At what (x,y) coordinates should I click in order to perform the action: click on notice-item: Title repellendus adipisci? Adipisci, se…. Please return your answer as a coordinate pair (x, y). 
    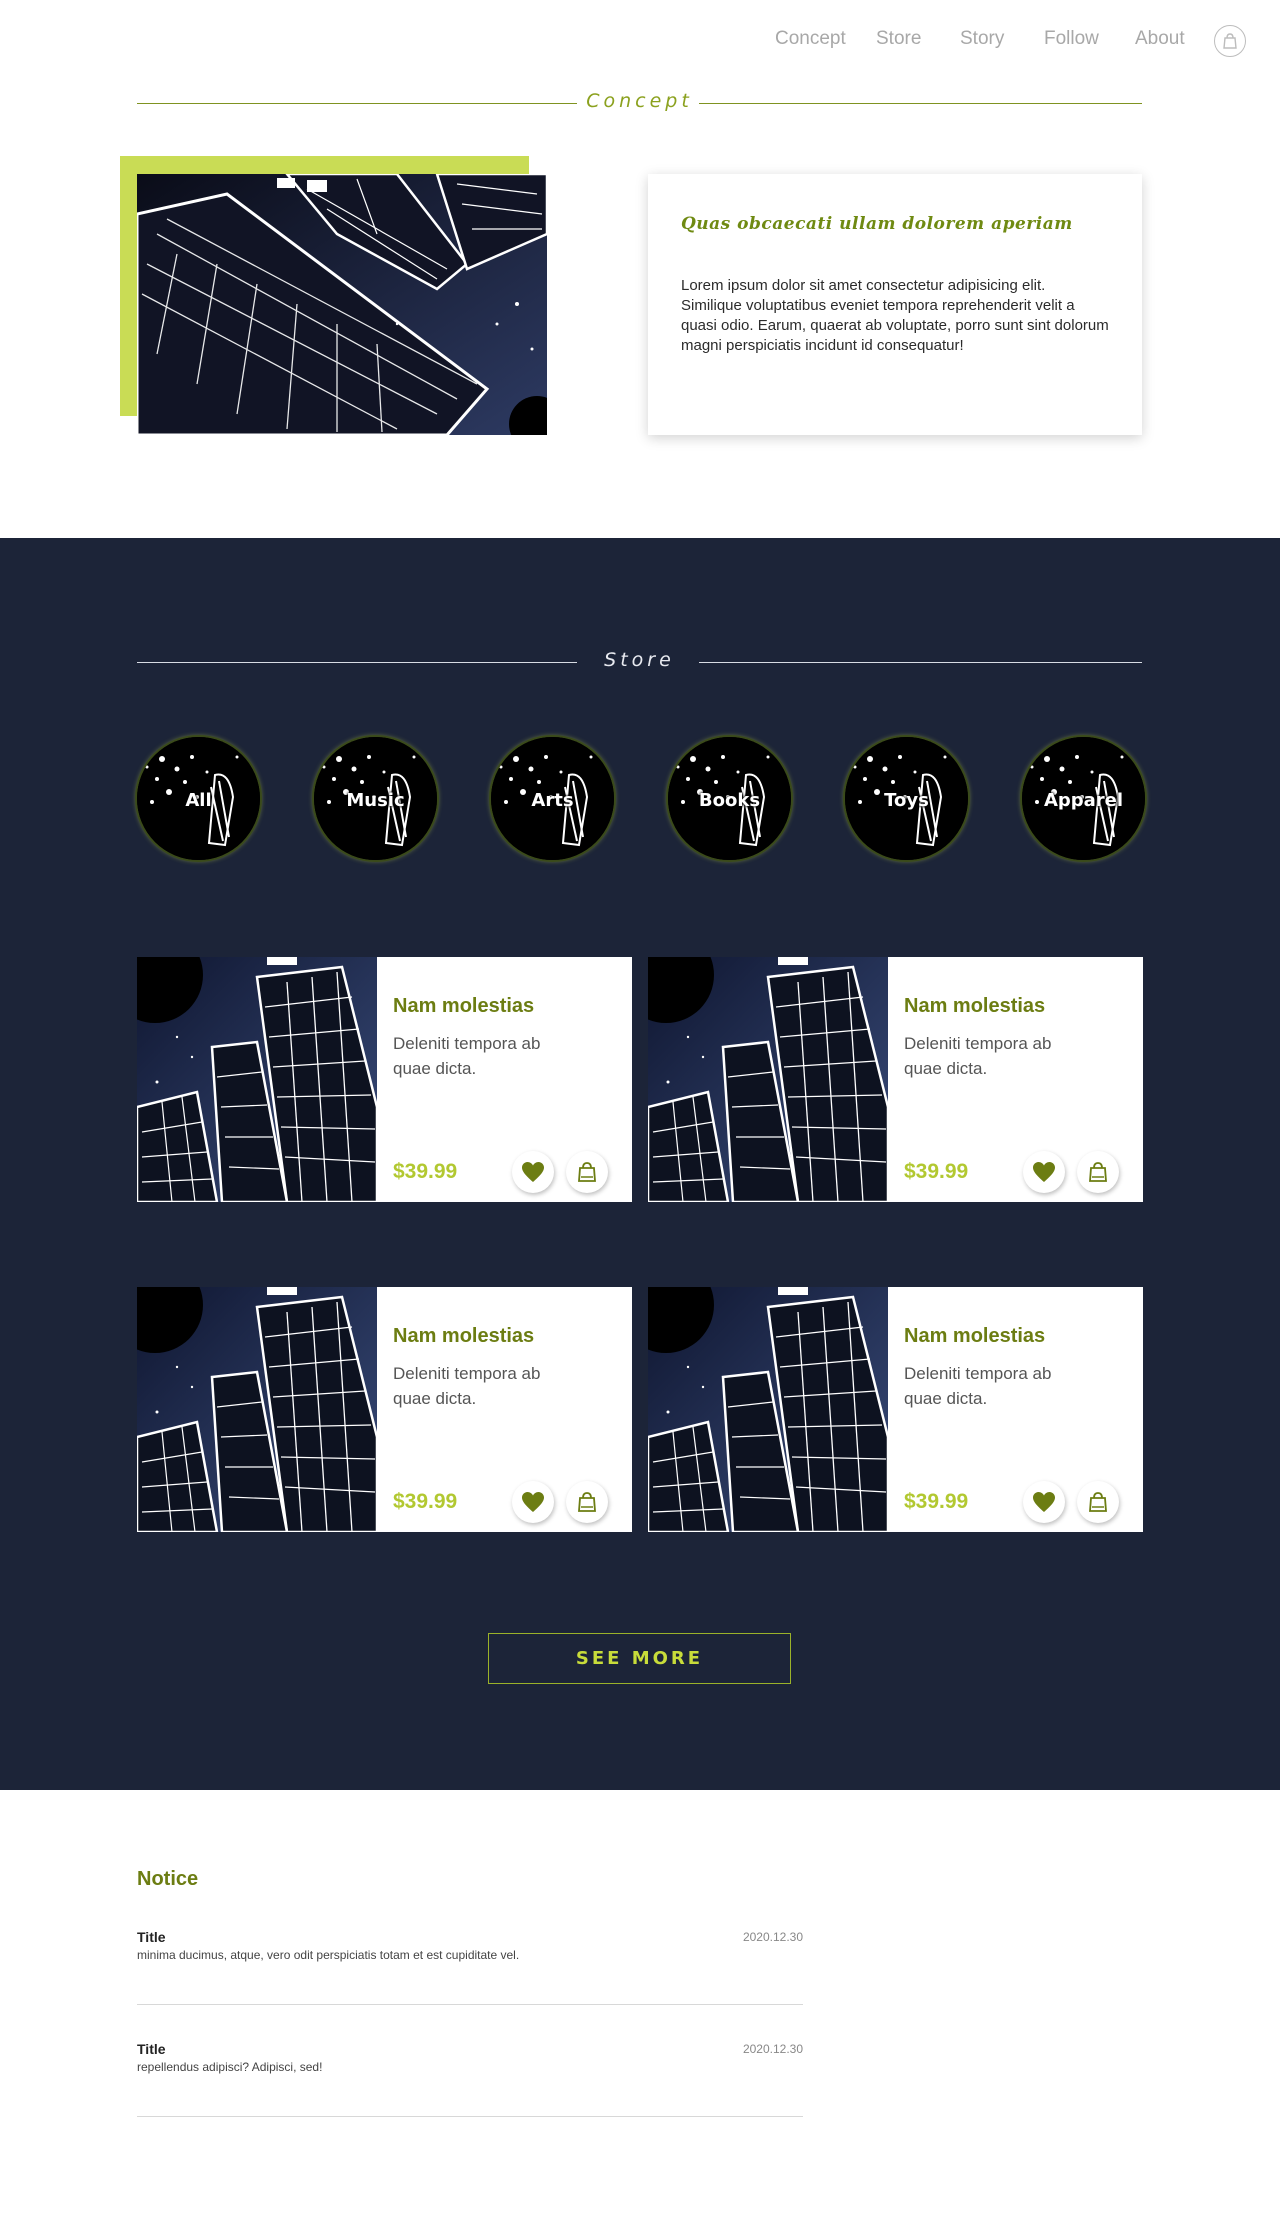
    Looking at the image, I should click on (470, 2061).